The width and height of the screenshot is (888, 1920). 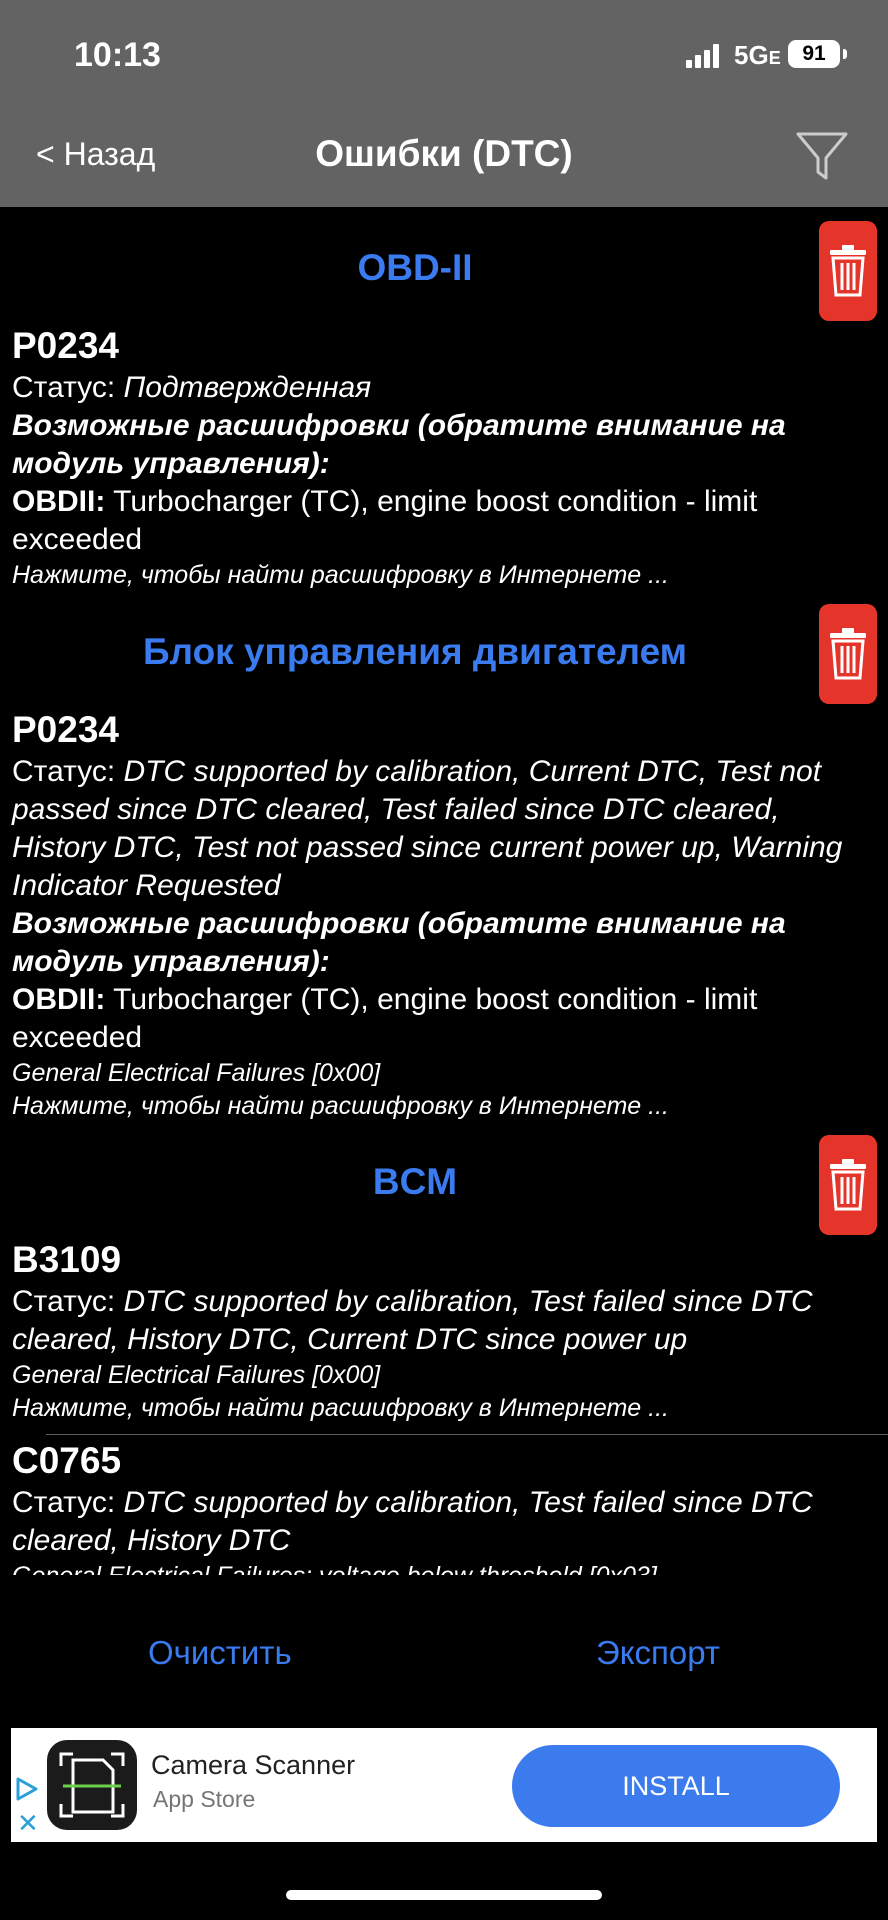 What do you see at coordinates (415, 1181) in the screenshot?
I see `section-title-bcm: BCM` at bounding box center [415, 1181].